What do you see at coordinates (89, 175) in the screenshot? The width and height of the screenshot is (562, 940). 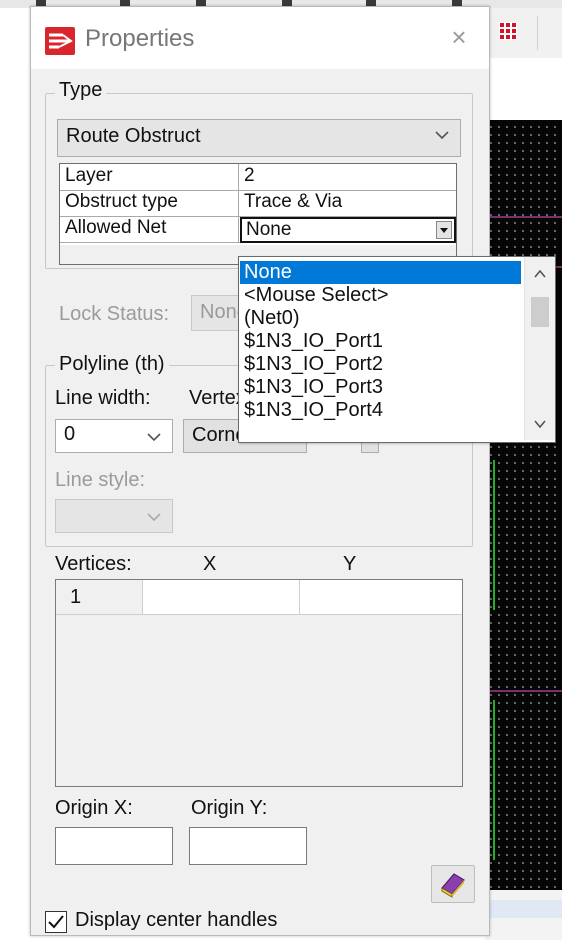 I see `property-name: Layer` at bounding box center [89, 175].